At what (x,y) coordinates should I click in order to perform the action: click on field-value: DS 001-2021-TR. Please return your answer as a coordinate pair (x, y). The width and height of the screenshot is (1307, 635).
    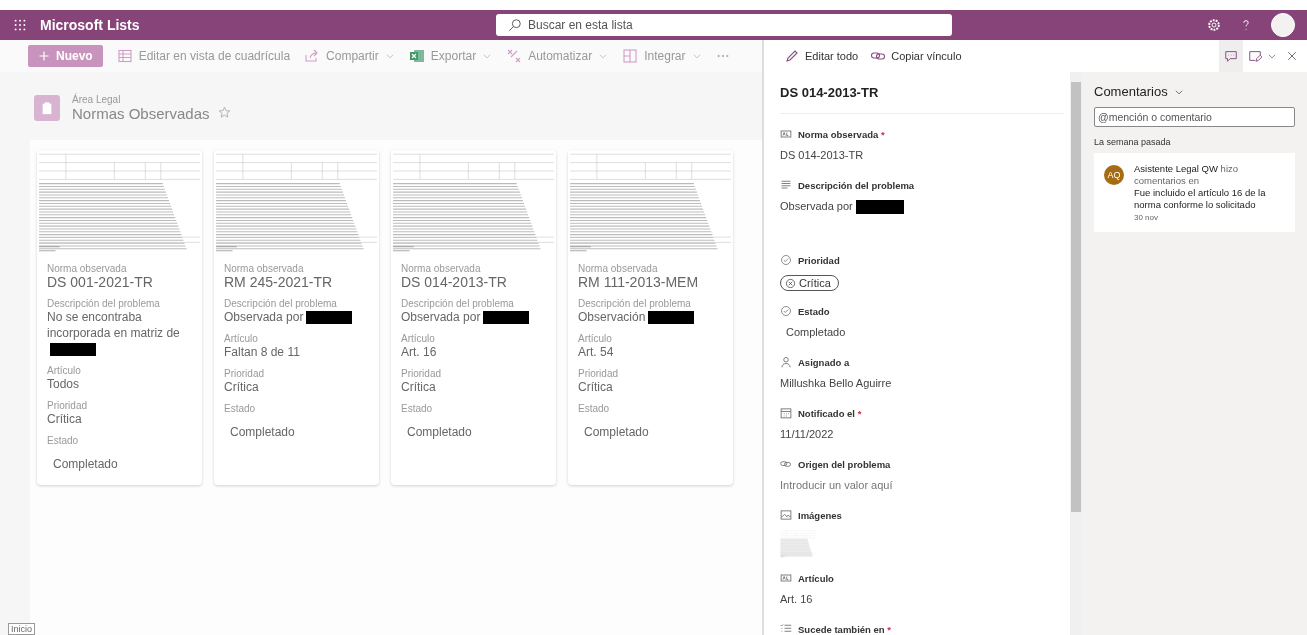
    Looking at the image, I should click on (100, 282).